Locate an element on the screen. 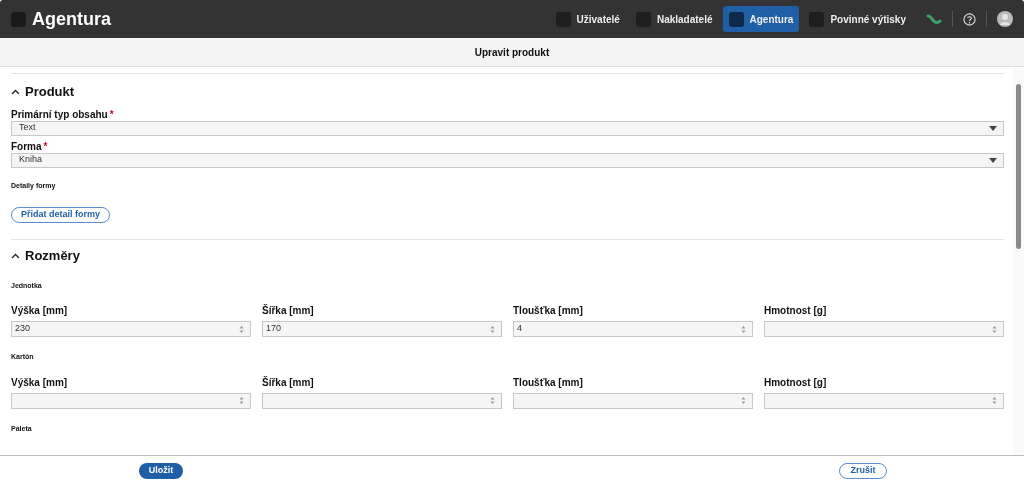 The image size is (1024, 485). number-field: 230 is located at coordinates (131, 329).